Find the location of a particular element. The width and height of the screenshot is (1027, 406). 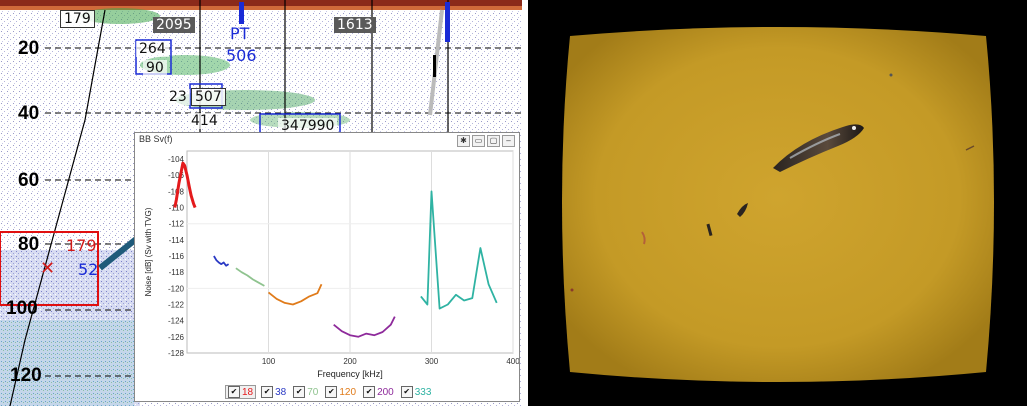

depth-label: 40 is located at coordinates (29, 113).